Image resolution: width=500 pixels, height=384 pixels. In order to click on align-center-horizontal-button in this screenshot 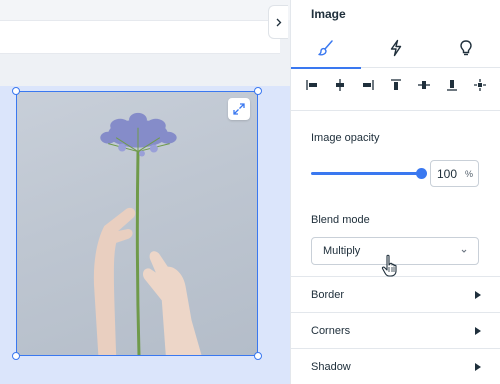, I will do `click(340, 85)`.